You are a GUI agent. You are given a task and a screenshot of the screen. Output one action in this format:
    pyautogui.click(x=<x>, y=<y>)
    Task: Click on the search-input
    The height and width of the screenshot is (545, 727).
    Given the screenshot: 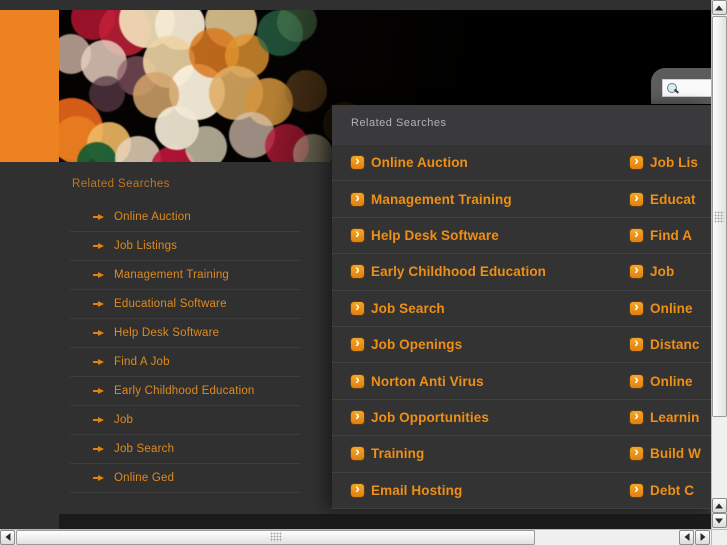 What is the action you would take?
    pyautogui.click(x=695, y=88)
    